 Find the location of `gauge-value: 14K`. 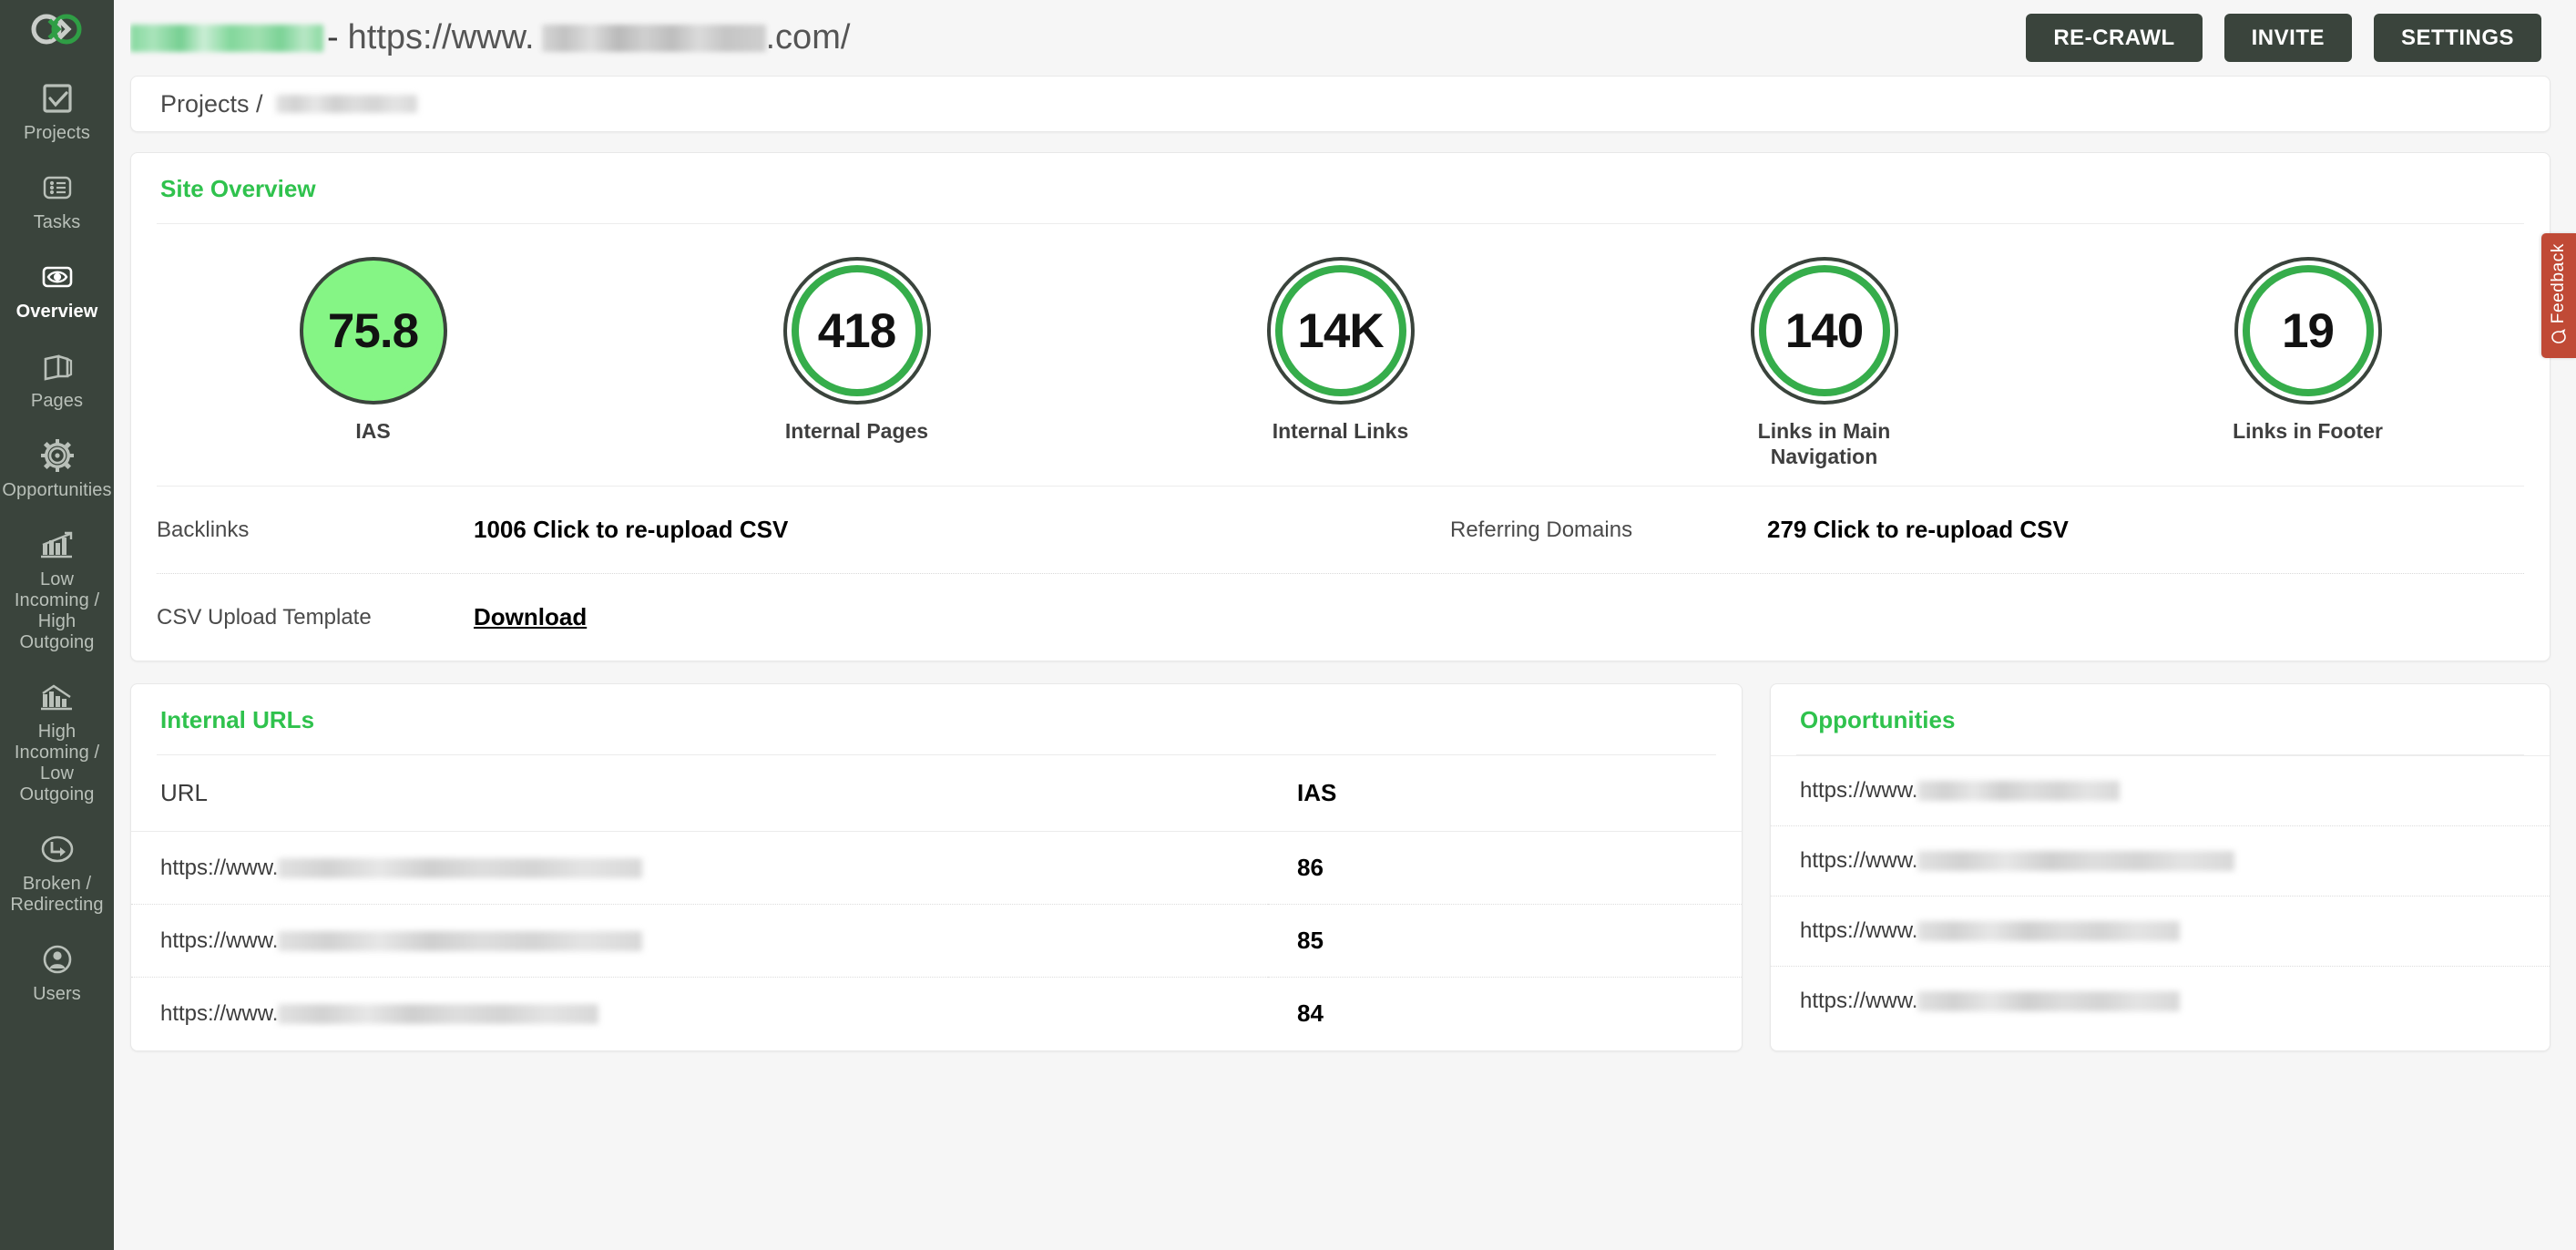

gauge-value: 14K is located at coordinates (1341, 330).